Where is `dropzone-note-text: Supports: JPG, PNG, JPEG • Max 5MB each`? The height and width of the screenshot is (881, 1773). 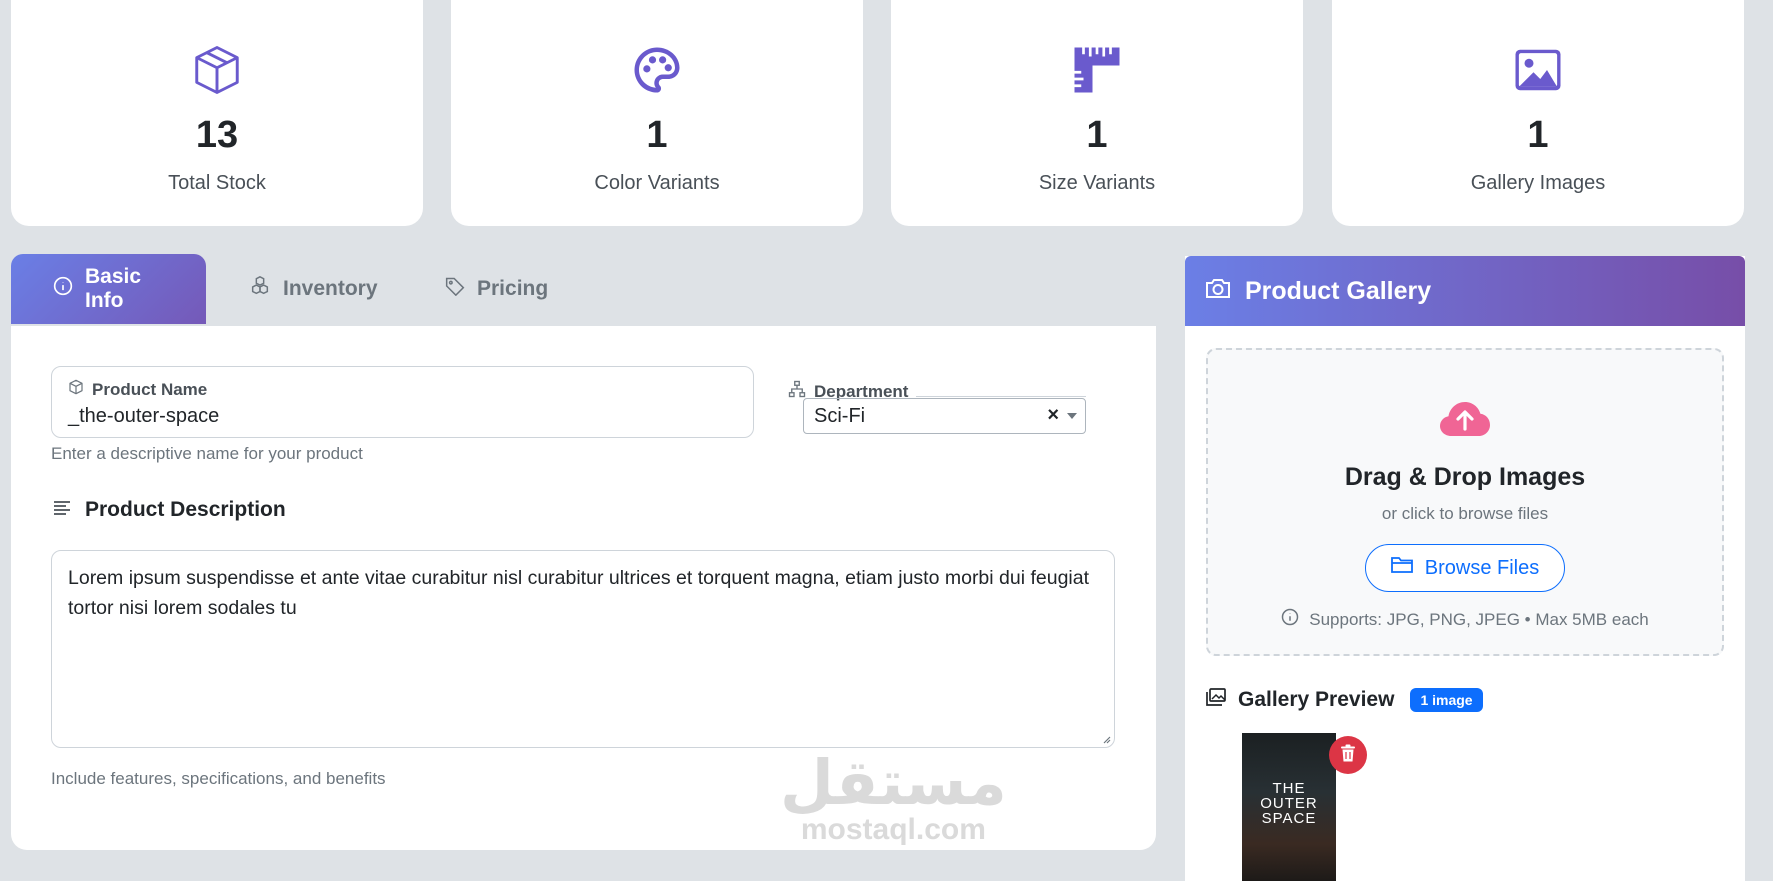 dropzone-note-text: Supports: JPG, PNG, JPEG • Max 5MB each is located at coordinates (1479, 619).